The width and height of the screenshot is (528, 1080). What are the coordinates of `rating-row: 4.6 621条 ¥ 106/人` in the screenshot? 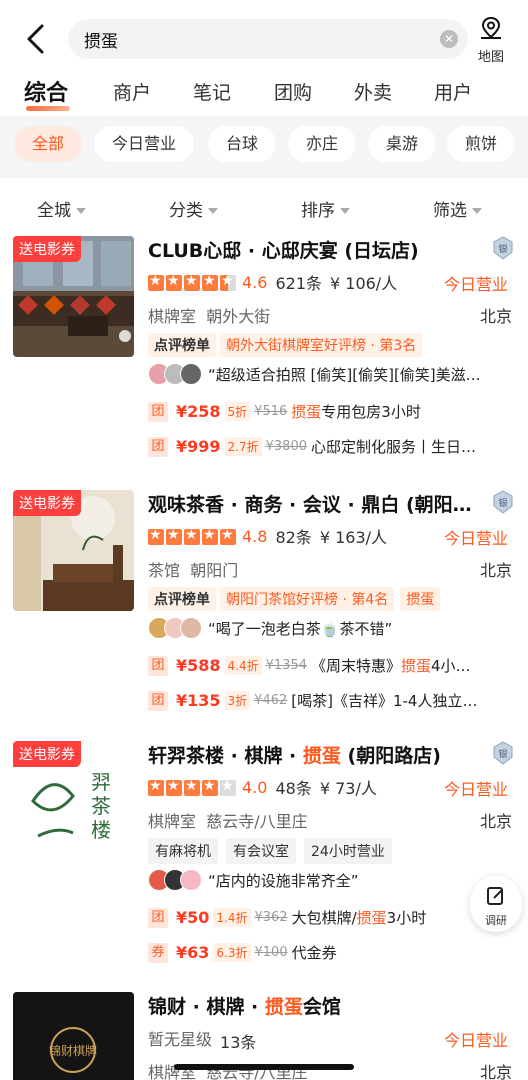 It's located at (272, 282).